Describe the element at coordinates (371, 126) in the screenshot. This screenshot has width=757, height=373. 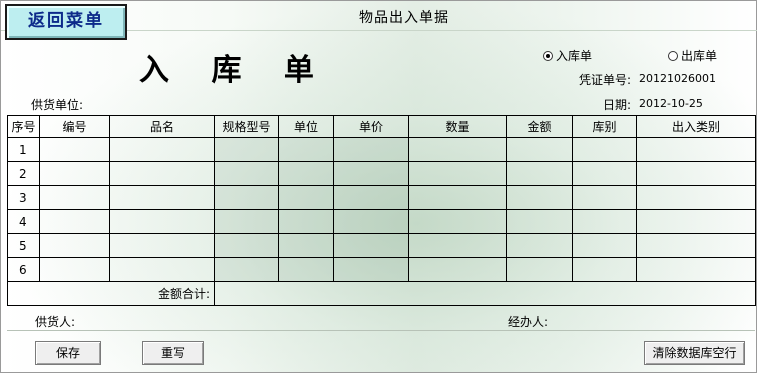
I see `column-header: 单价` at that location.